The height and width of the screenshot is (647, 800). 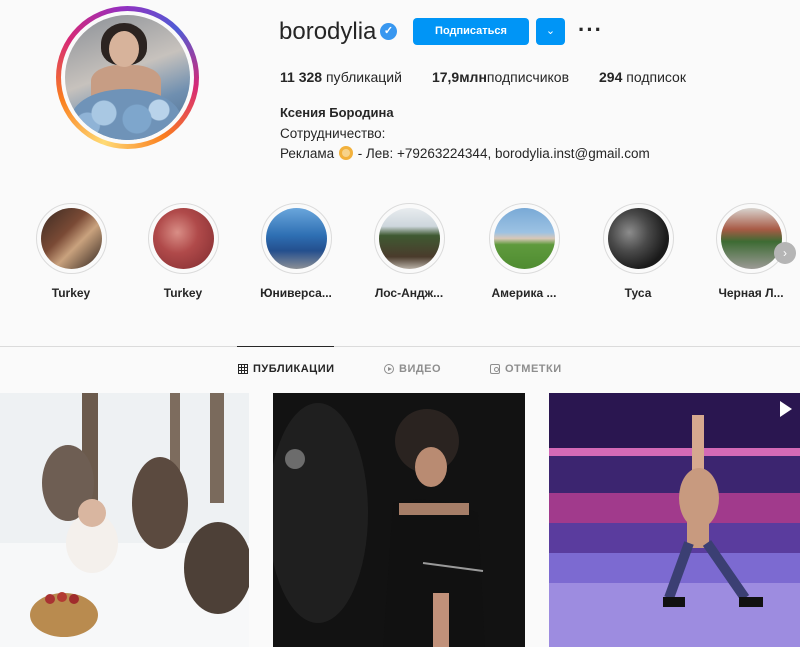 I want to click on followers-stat: 17,9млнподписчиков, so click(x=500, y=77).